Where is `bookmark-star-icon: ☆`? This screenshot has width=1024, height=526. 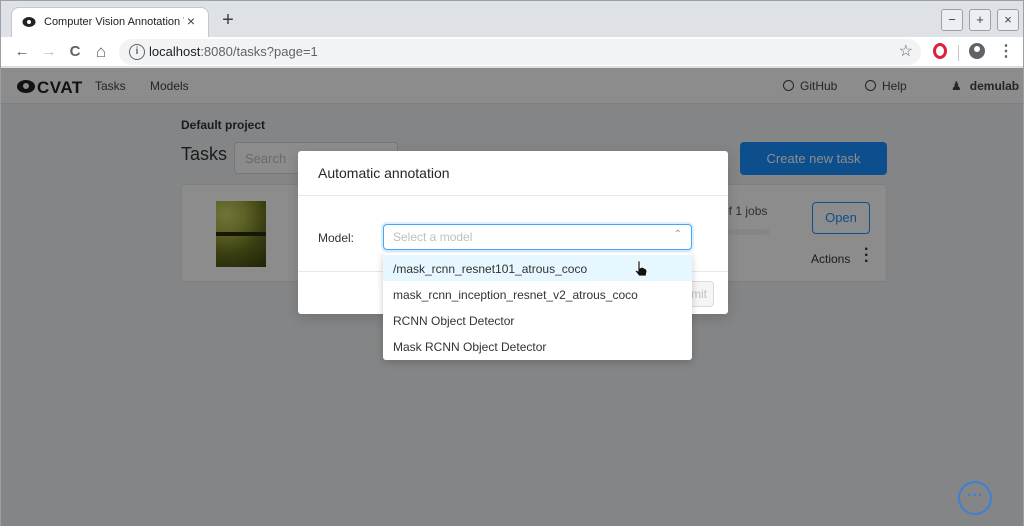 bookmark-star-icon: ☆ is located at coordinates (906, 51).